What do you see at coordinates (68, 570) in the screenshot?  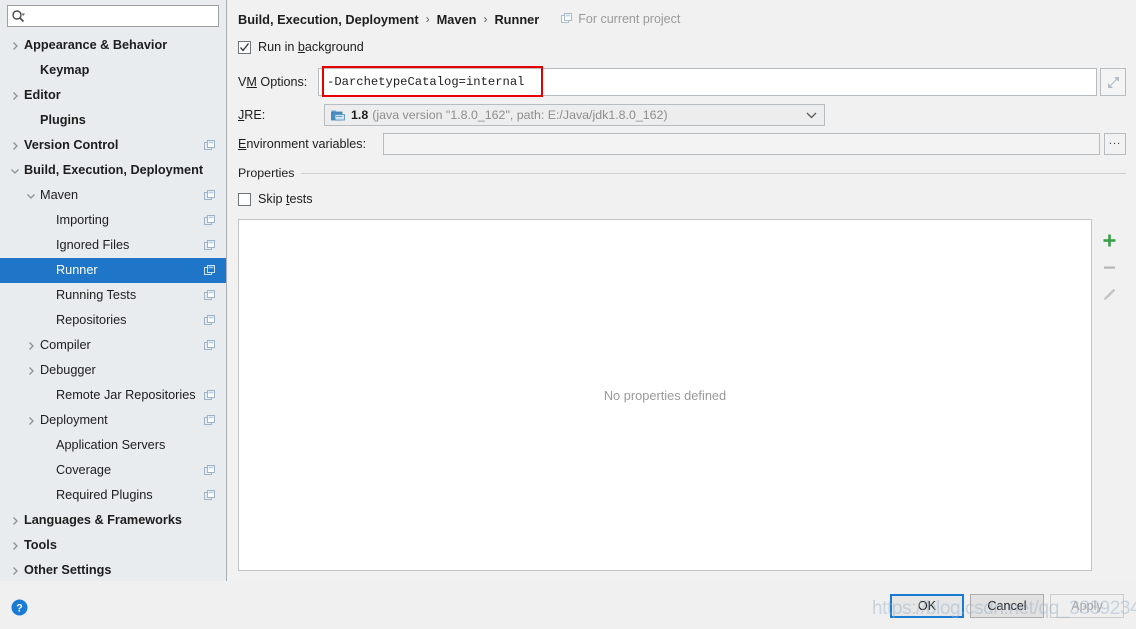 I see `sidebar-item-label: Other Settings` at bounding box center [68, 570].